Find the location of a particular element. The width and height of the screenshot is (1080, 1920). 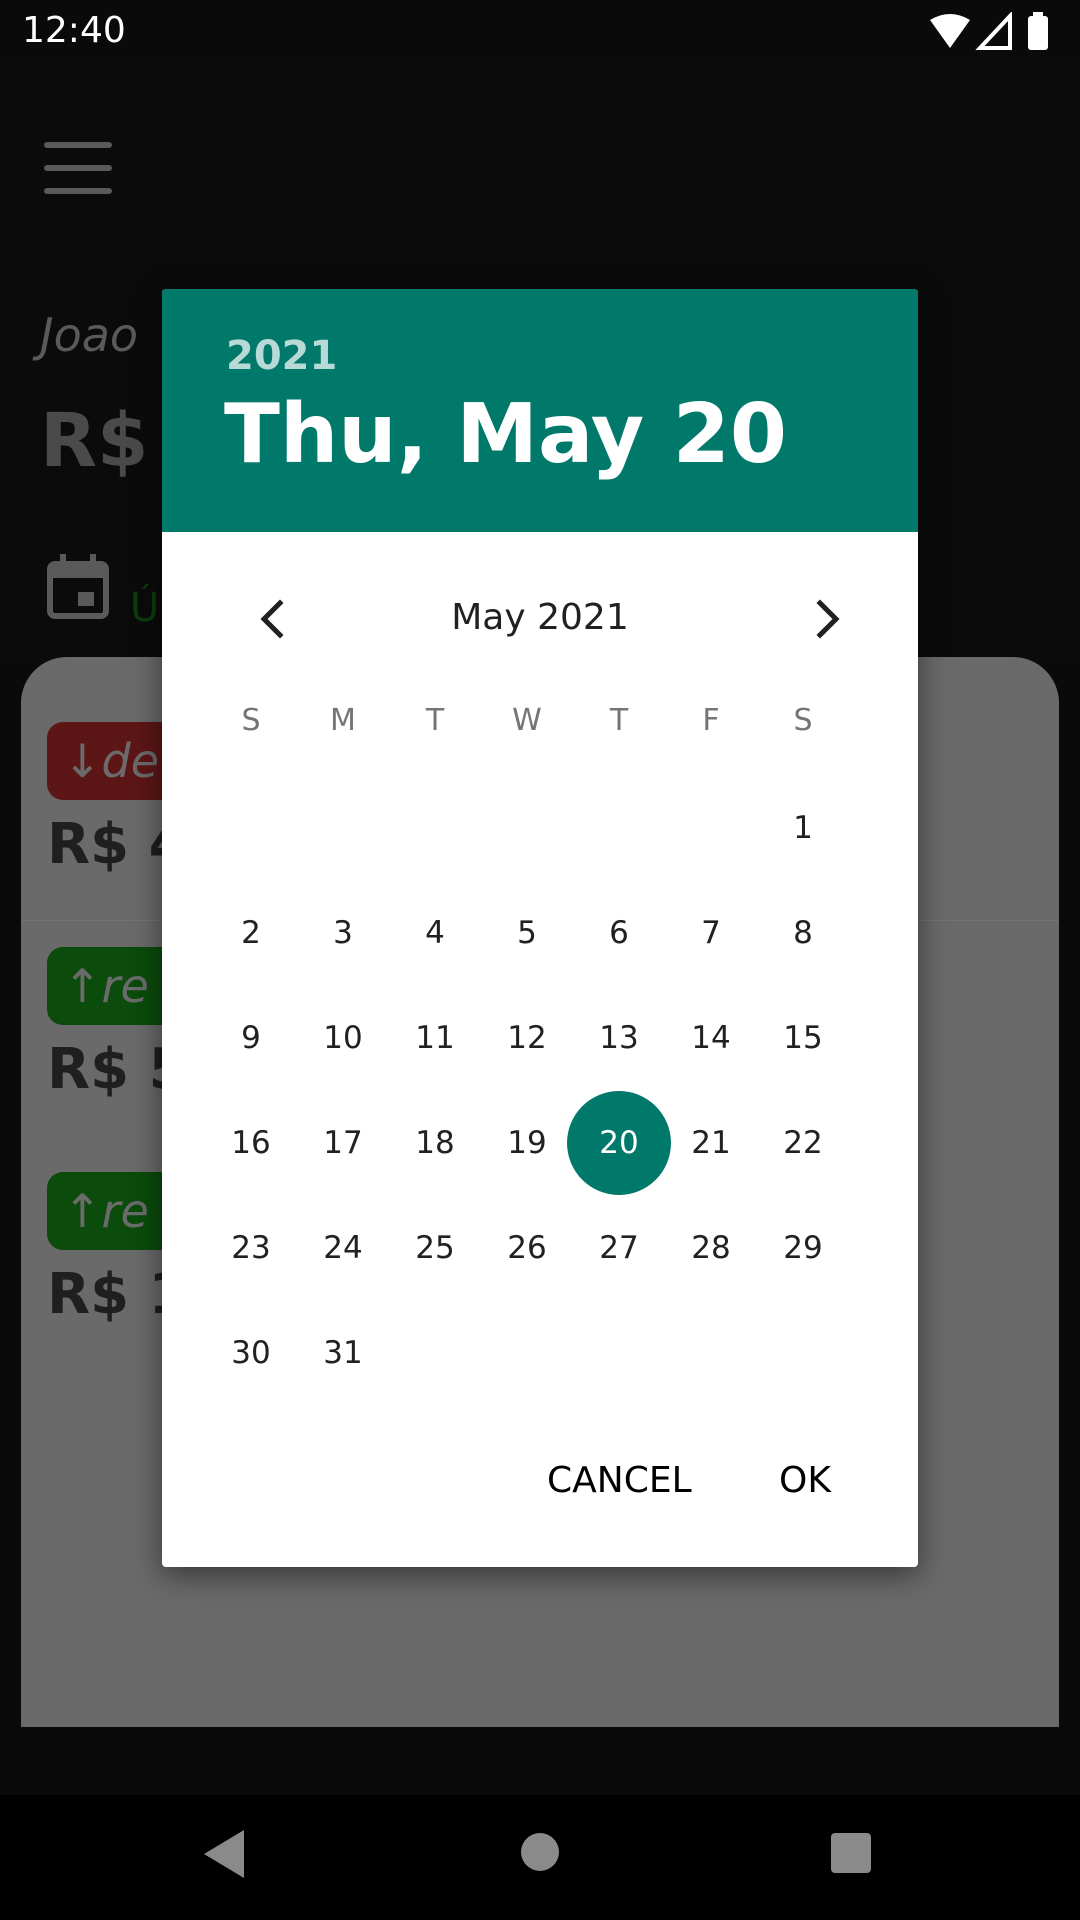

calendar-day: 24 is located at coordinates (343, 1248).